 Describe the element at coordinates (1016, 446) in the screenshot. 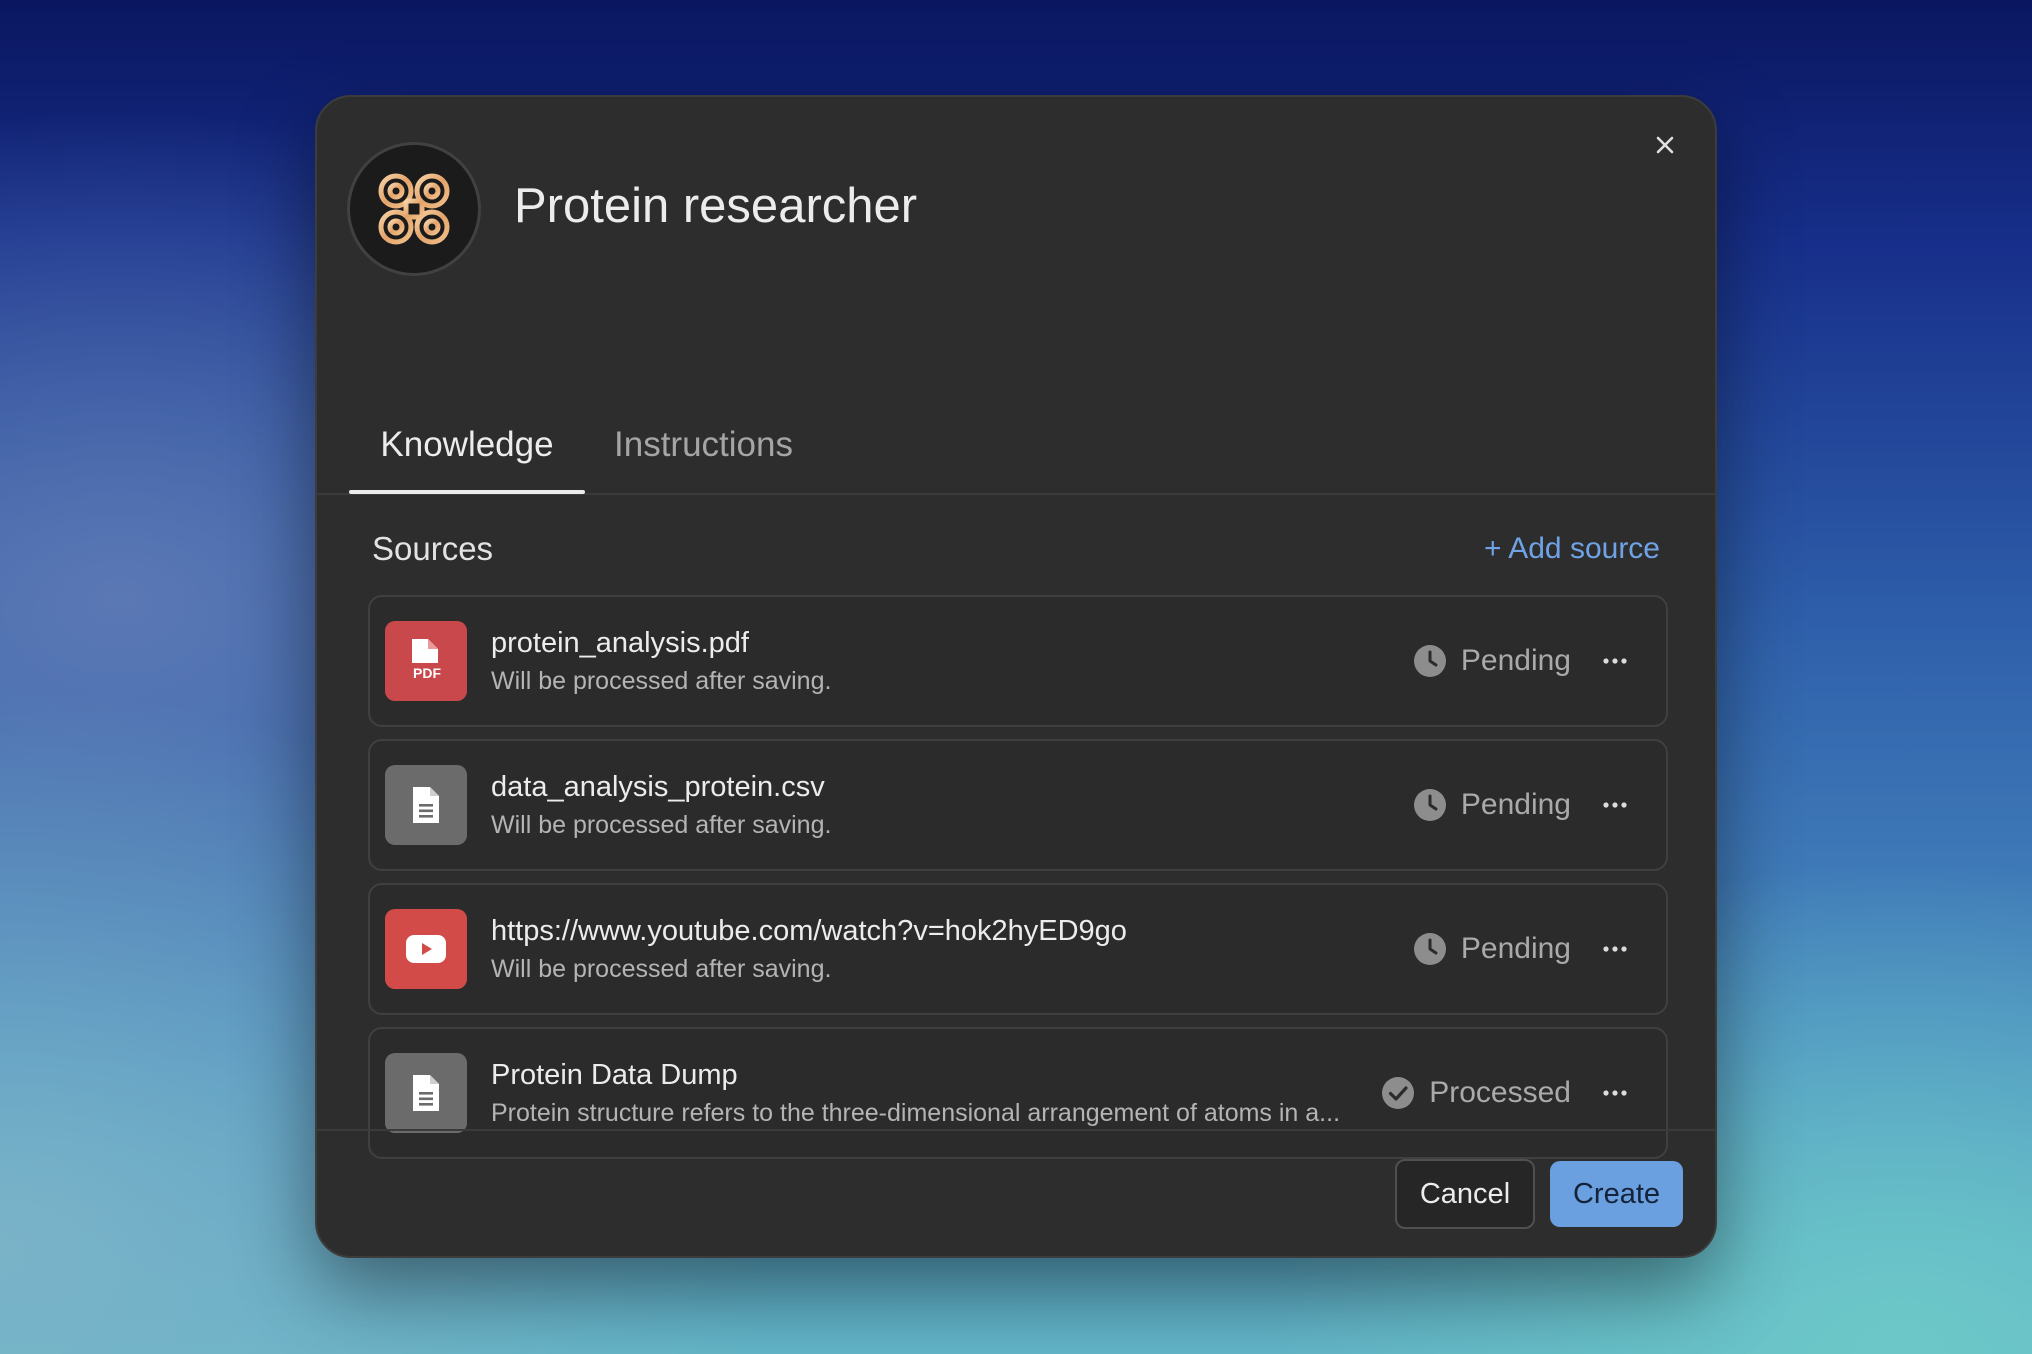

I see `tab-bar: Knowledge Instructions` at that location.